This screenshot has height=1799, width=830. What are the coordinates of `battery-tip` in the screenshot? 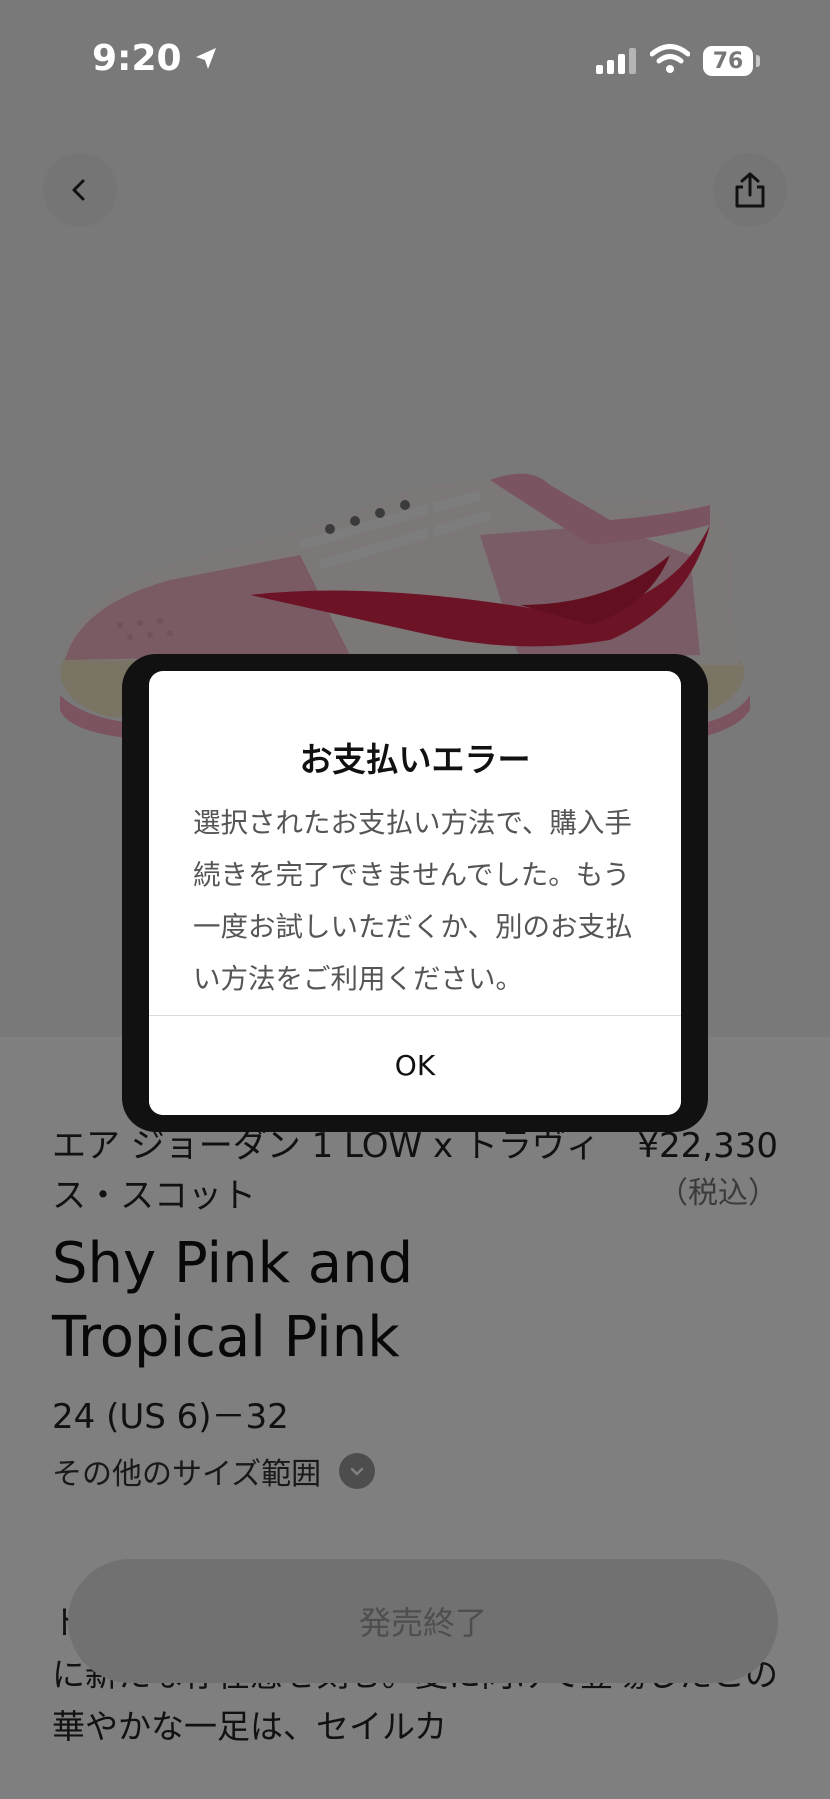 It's located at (758, 61).